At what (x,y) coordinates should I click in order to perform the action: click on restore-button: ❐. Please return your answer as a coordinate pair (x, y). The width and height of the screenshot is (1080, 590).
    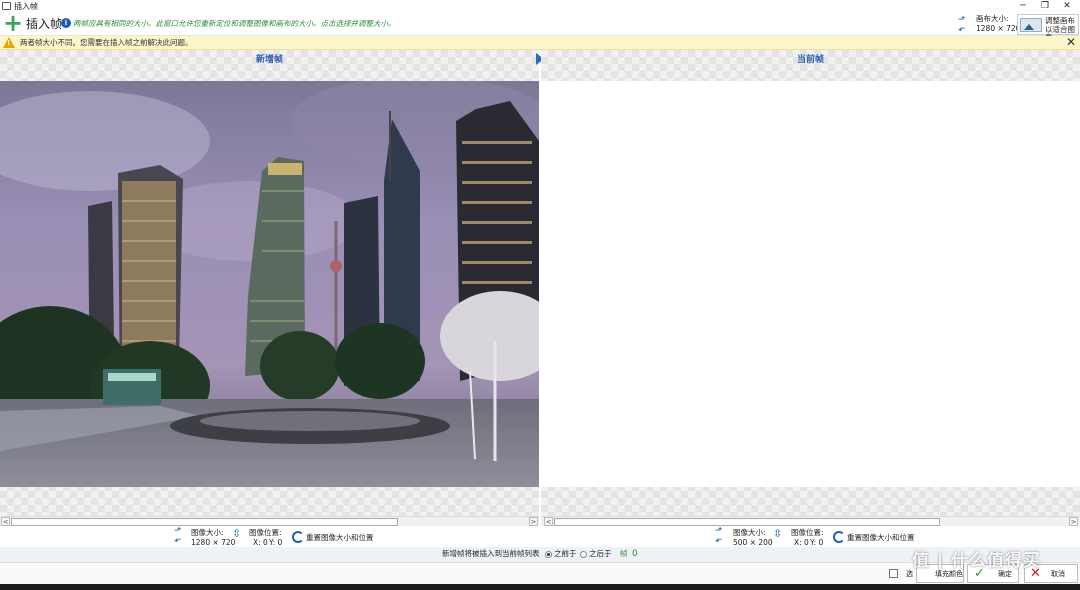
    Looking at the image, I should click on (1045, 6).